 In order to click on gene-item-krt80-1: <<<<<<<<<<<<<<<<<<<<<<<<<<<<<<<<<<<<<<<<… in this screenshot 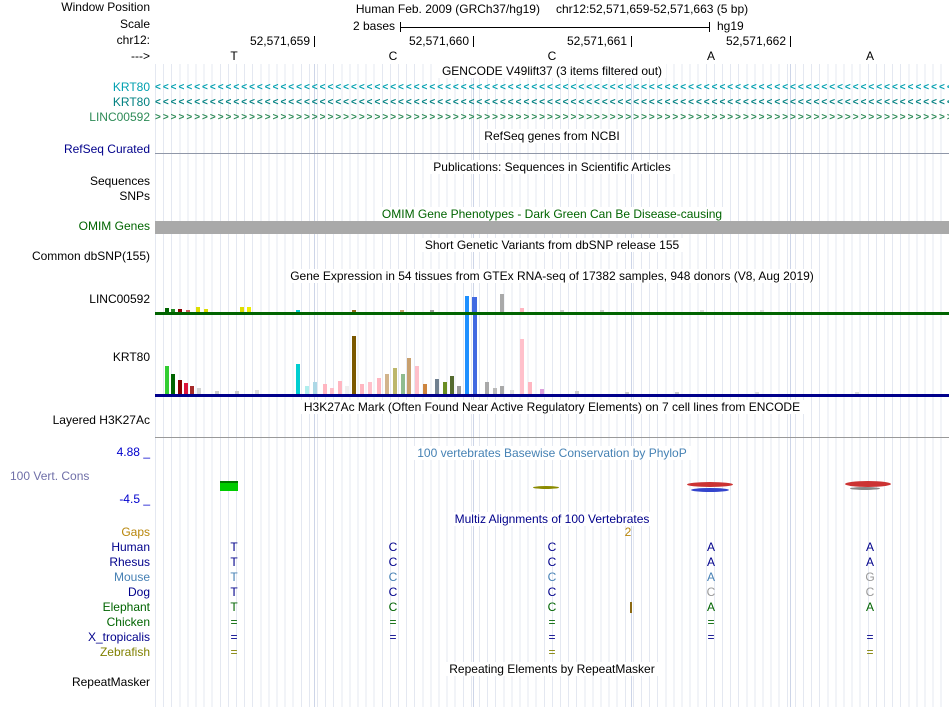, I will do `click(552, 102)`.